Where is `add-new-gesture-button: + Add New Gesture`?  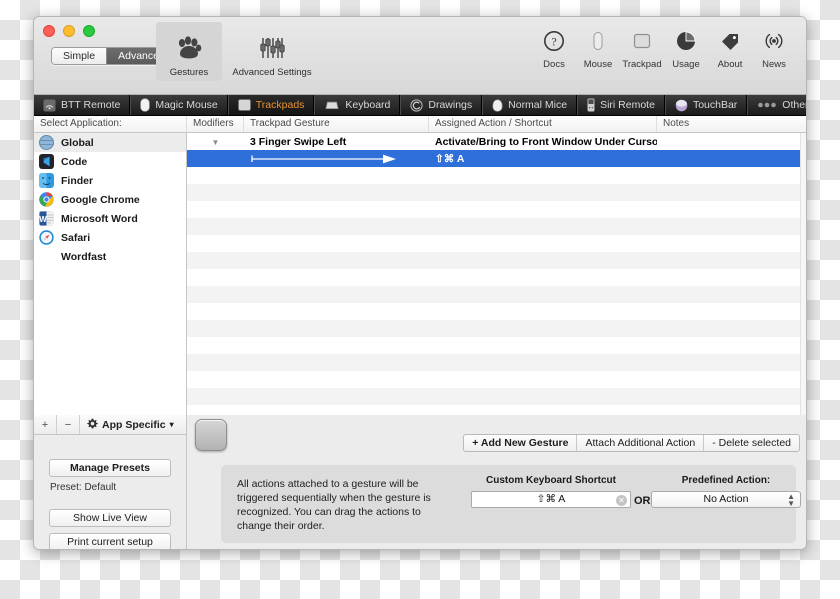
add-new-gesture-button: + Add New Gesture is located at coordinates (521, 443).